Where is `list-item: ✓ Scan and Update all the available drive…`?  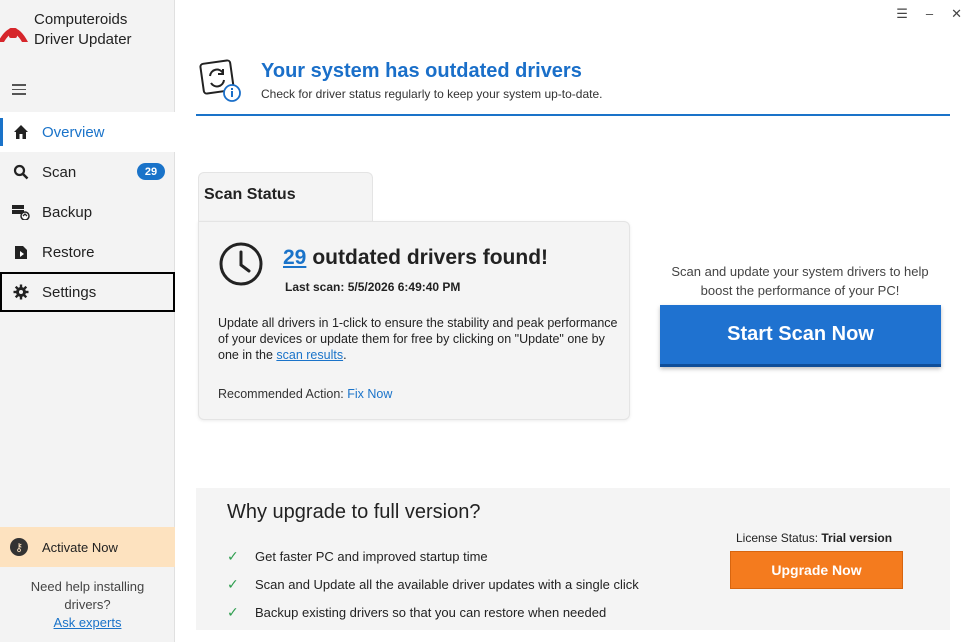
list-item: ✓ Scan and Update all the available drive… is located at coordinates (433, 584).